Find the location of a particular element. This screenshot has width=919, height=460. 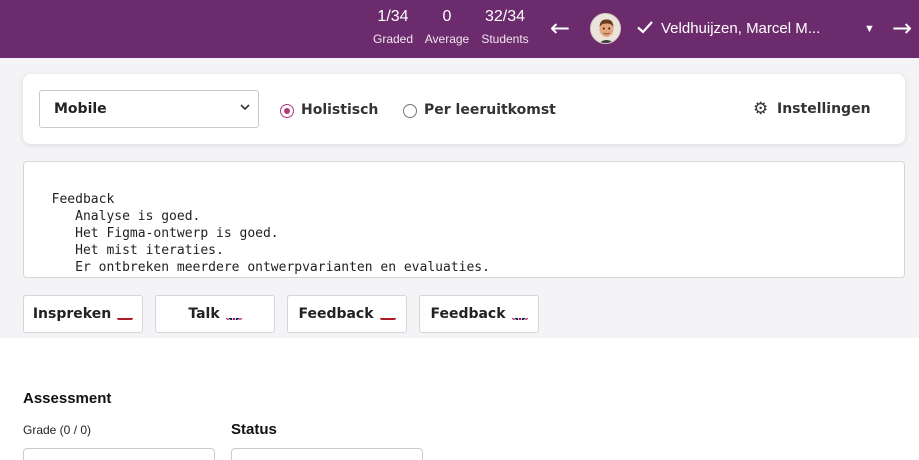

chevron-down-icon is located at coordinates (245, 109).